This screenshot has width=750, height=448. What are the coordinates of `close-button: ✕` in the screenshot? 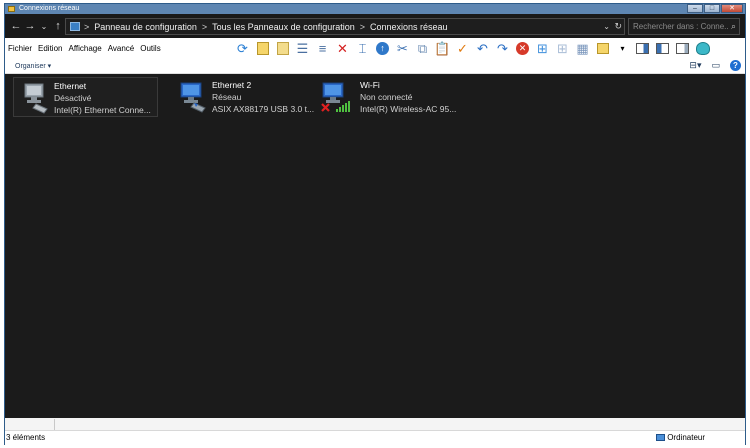 It's located at (732, 8).